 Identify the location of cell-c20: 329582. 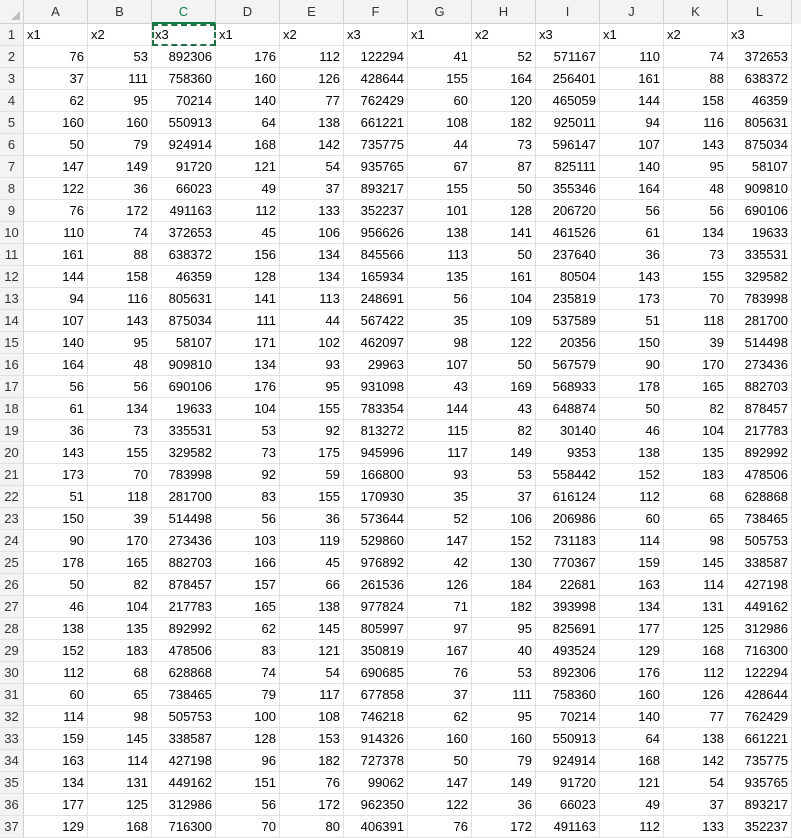
(184, 453).